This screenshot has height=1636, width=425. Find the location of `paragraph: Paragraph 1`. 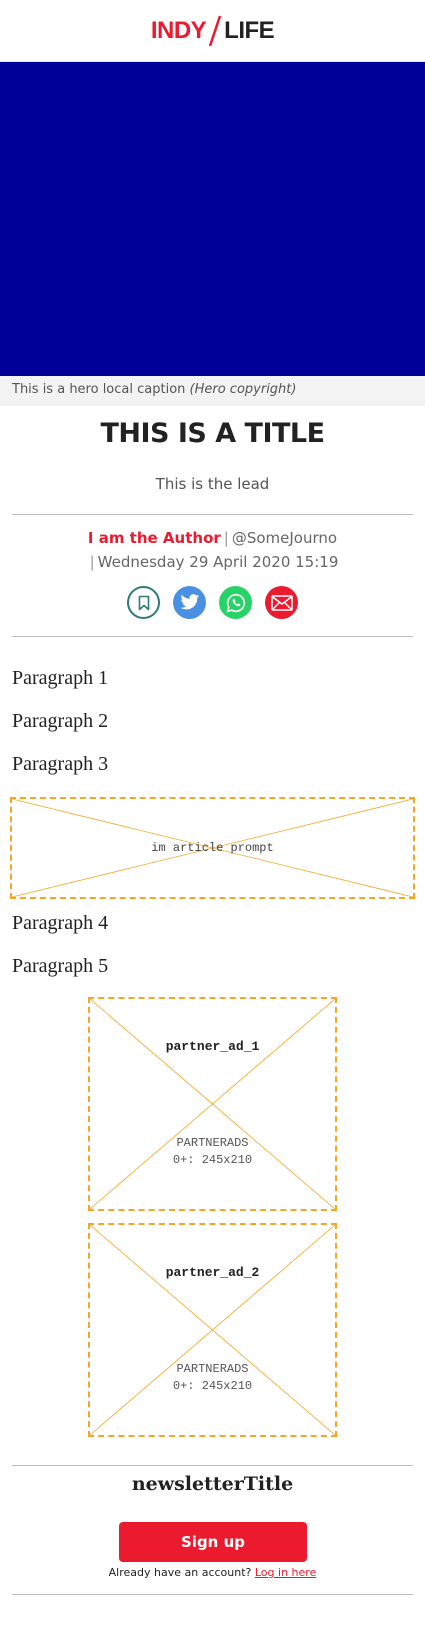

paragraph: Paragraph 1 is located at coordinates (60, 678).